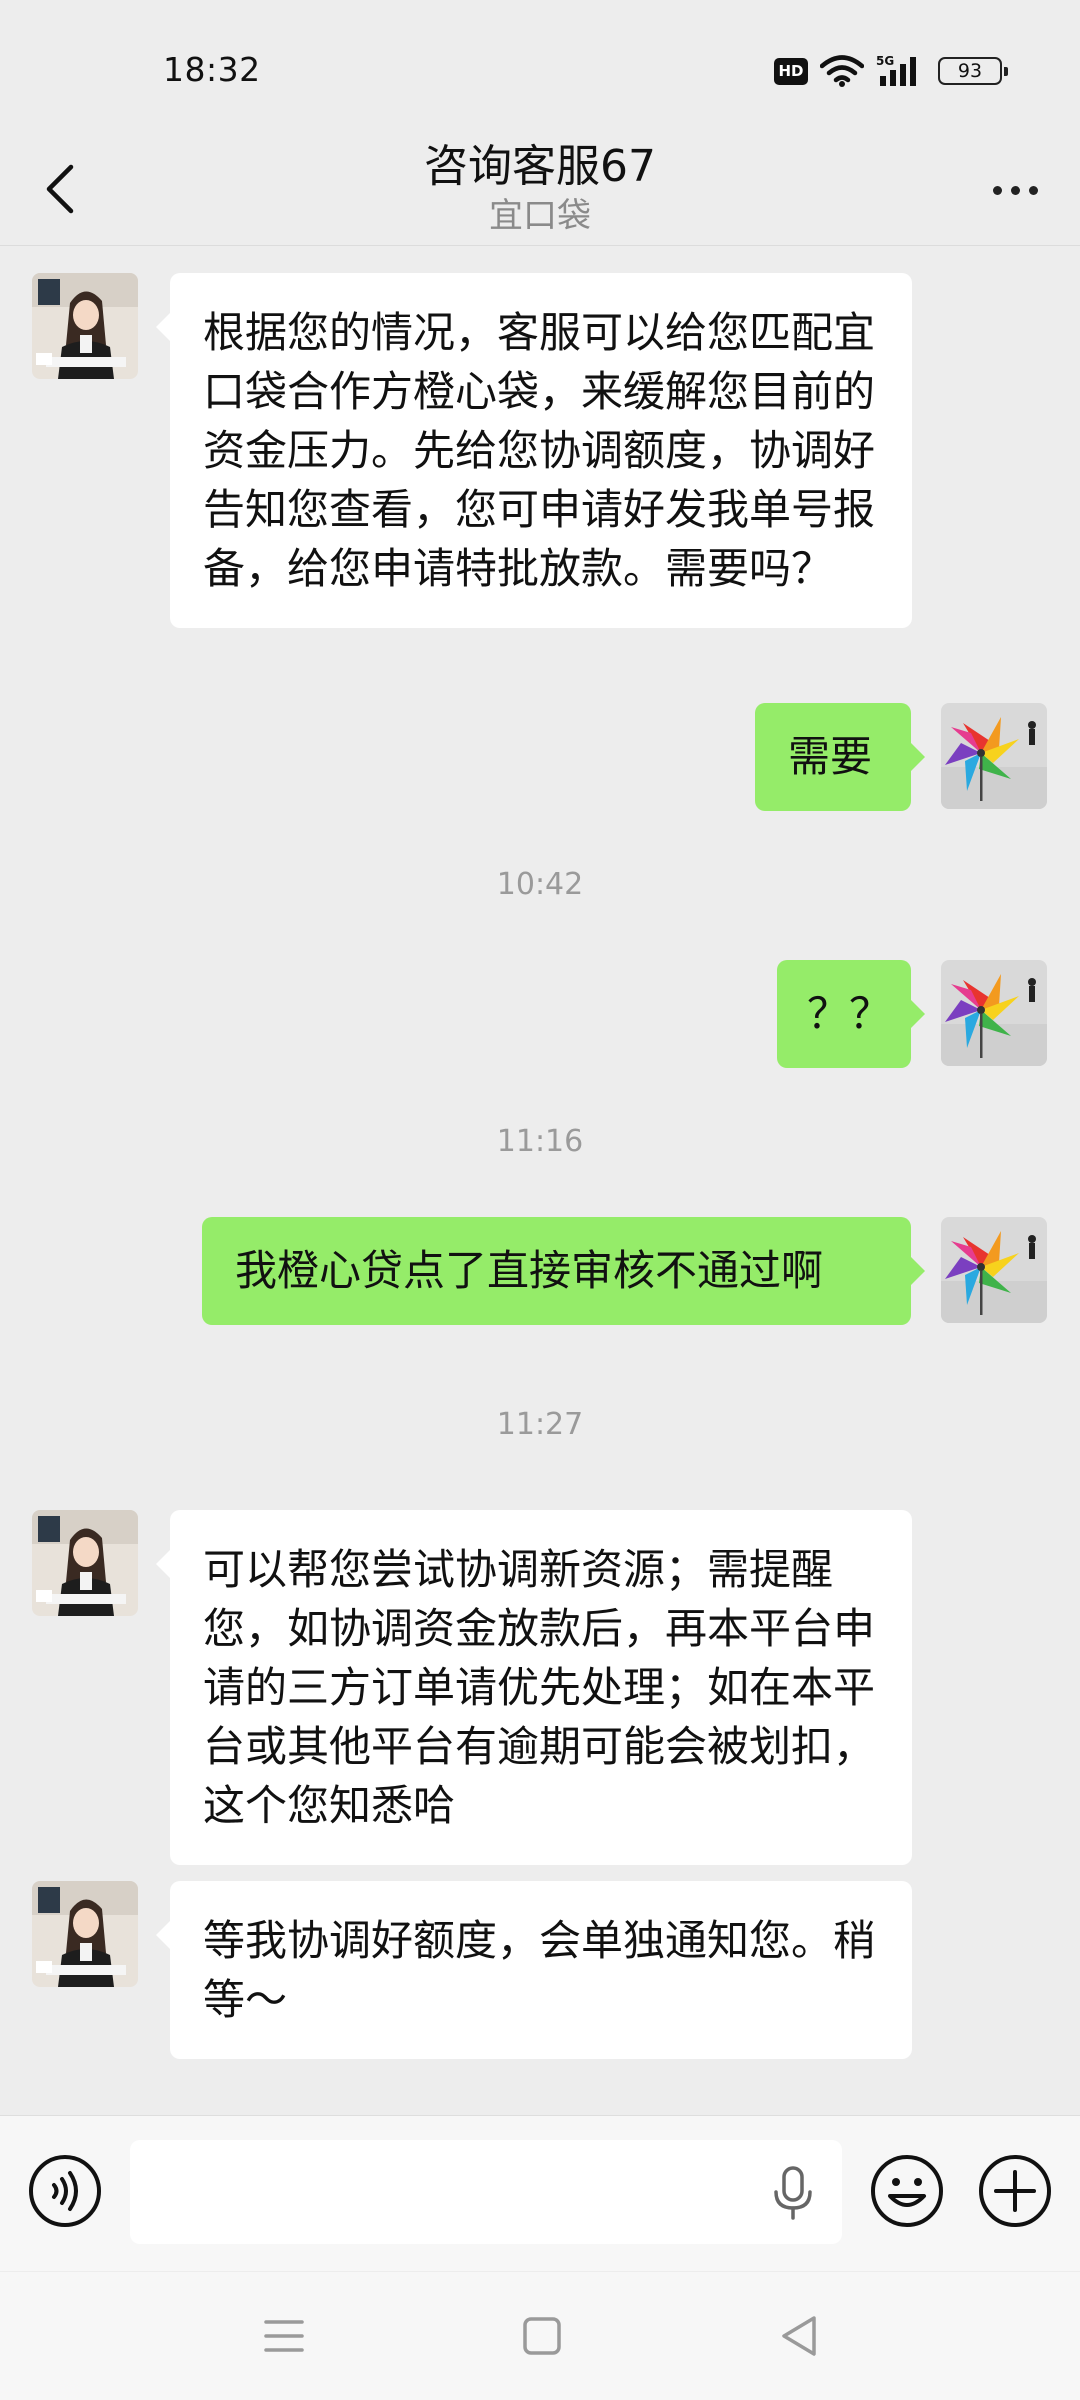 This screenshot has height=2400, width=1080. I want to click on home-button, so click(542, 2336).